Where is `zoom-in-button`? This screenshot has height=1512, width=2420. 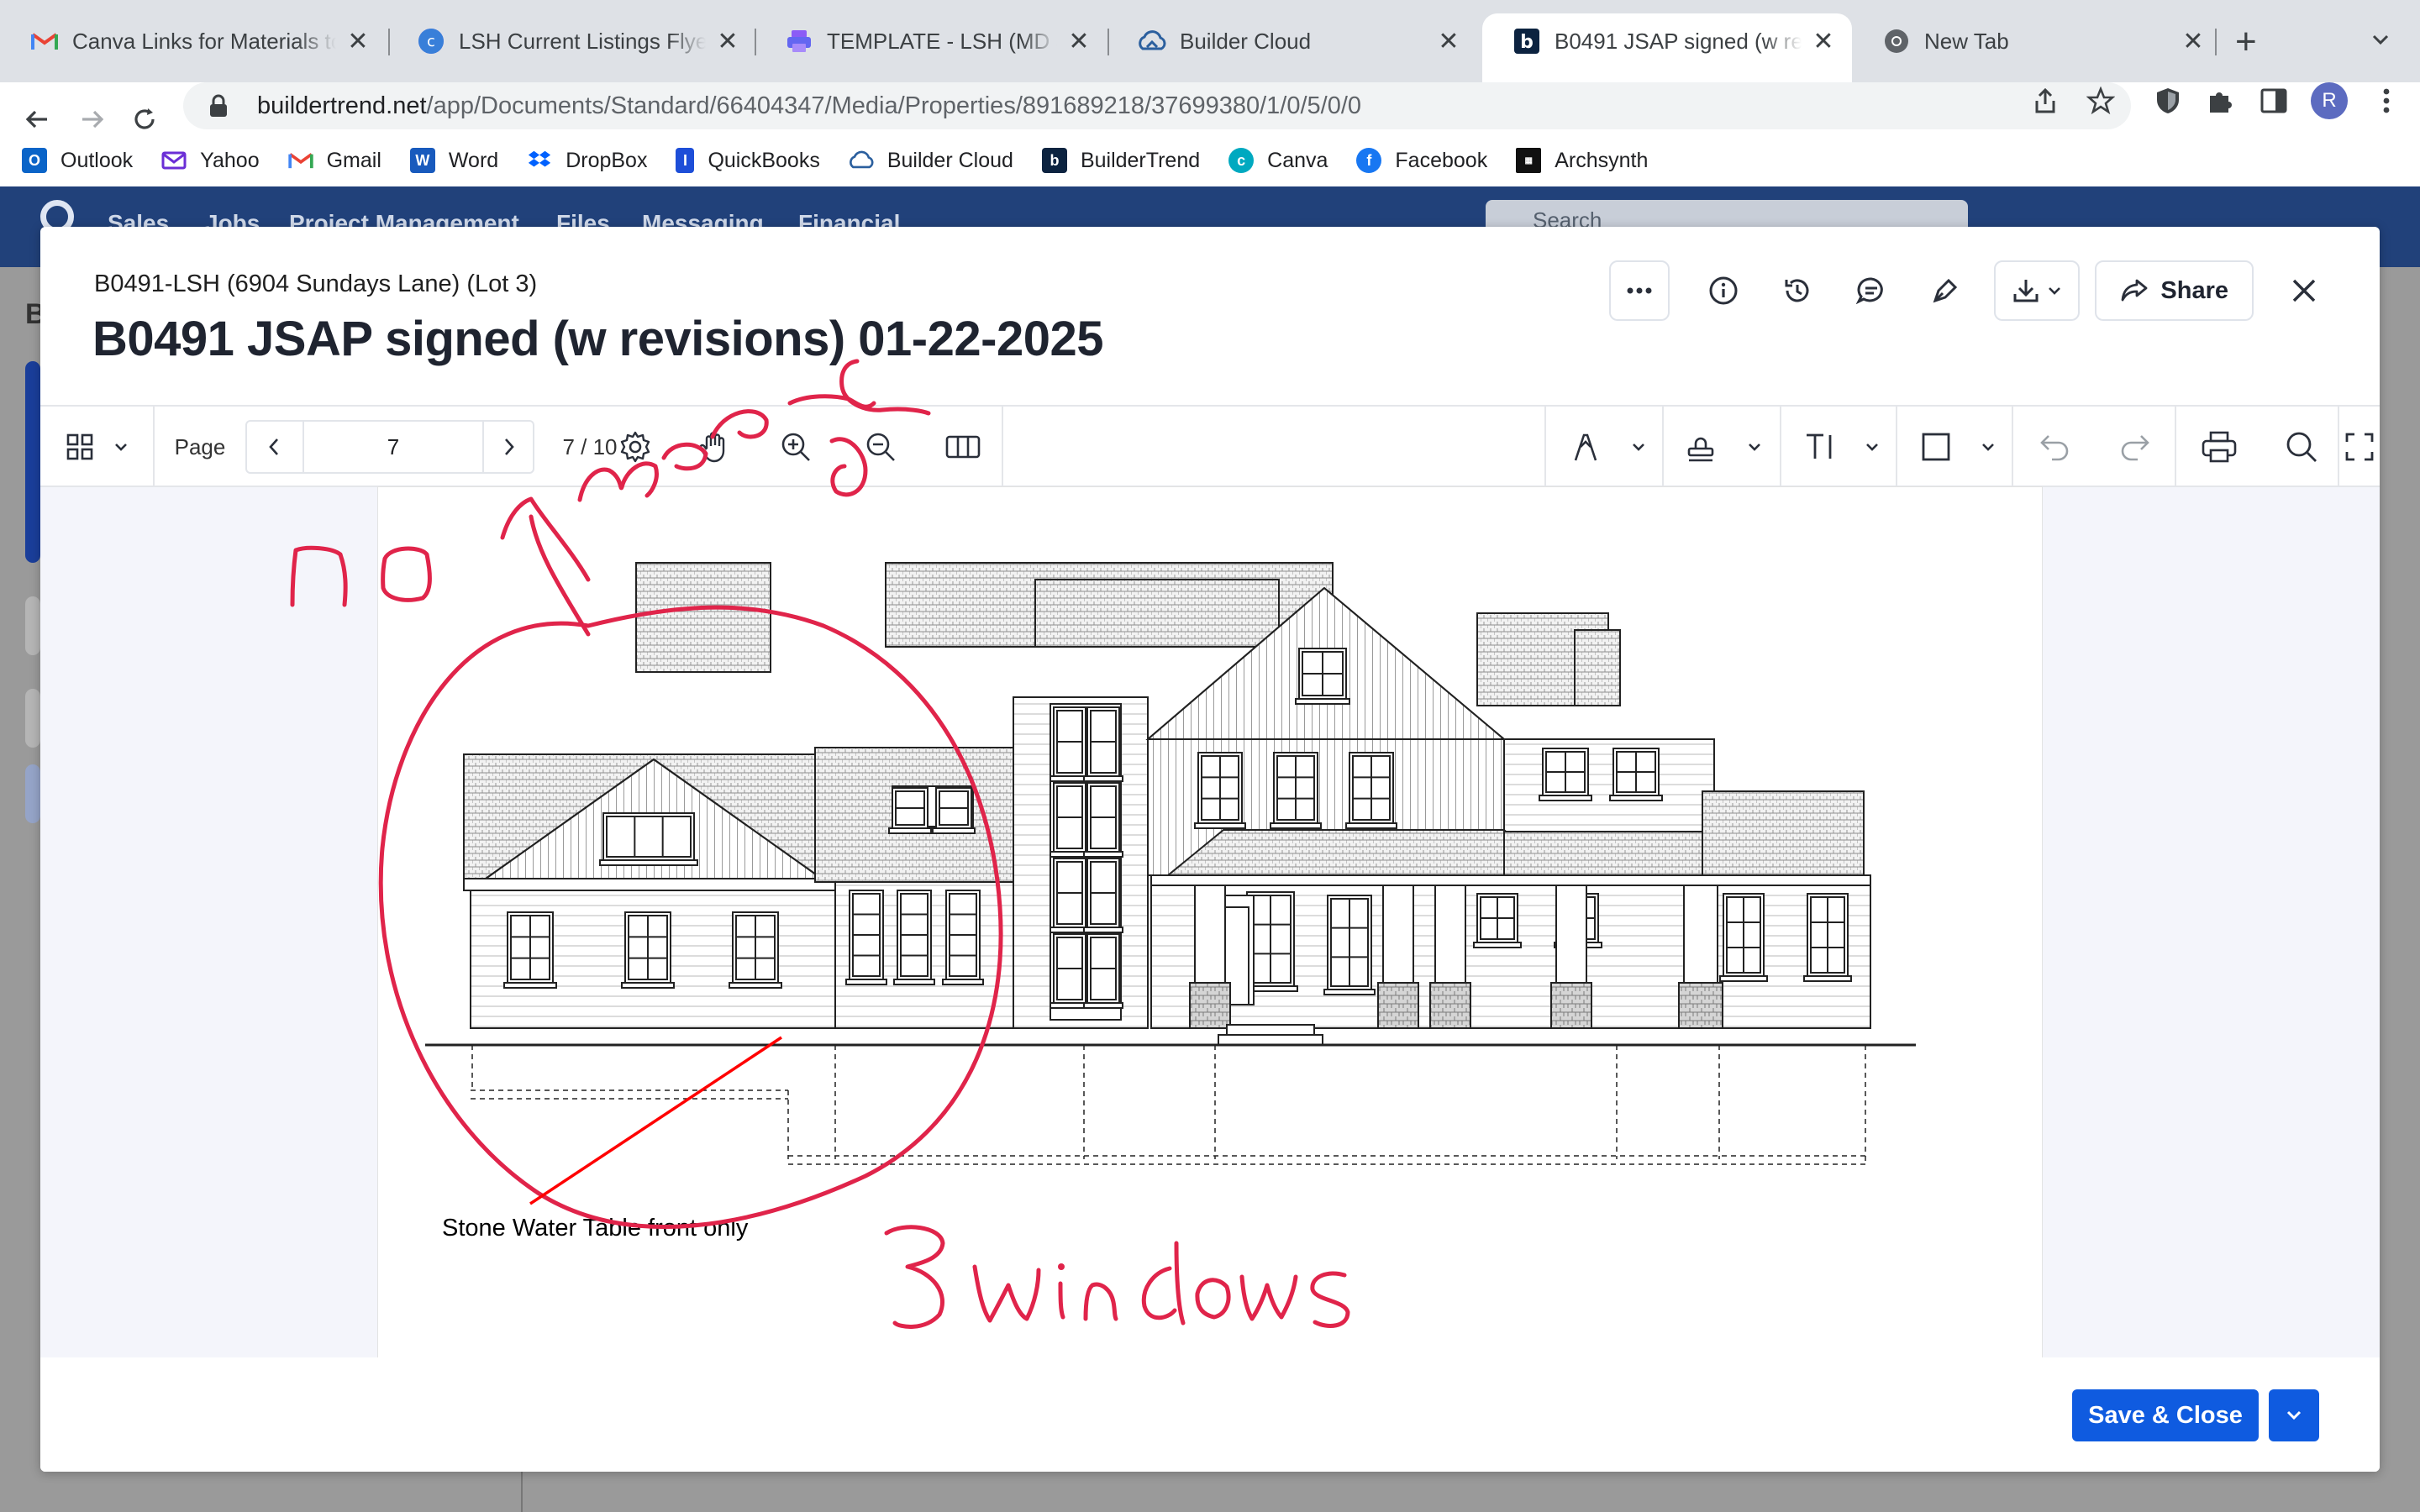
zoom-in-button is located at coordinates (796, 447).